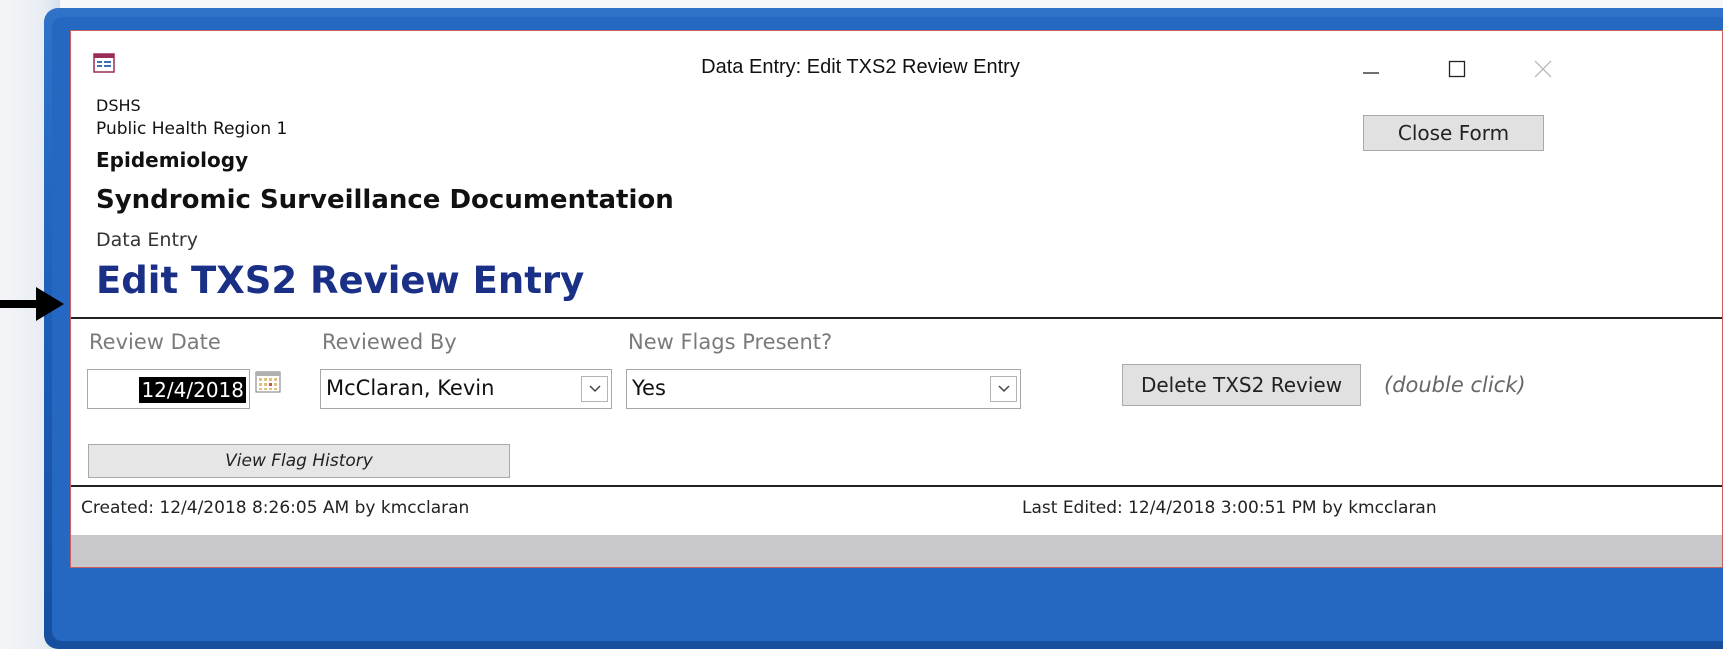 The width and height of the screenshot is (1723, 649). What do you see at coordinates (147, 240) in the screenshot?
I see `section-label: Data Entry` at bounding box center [147, 240].